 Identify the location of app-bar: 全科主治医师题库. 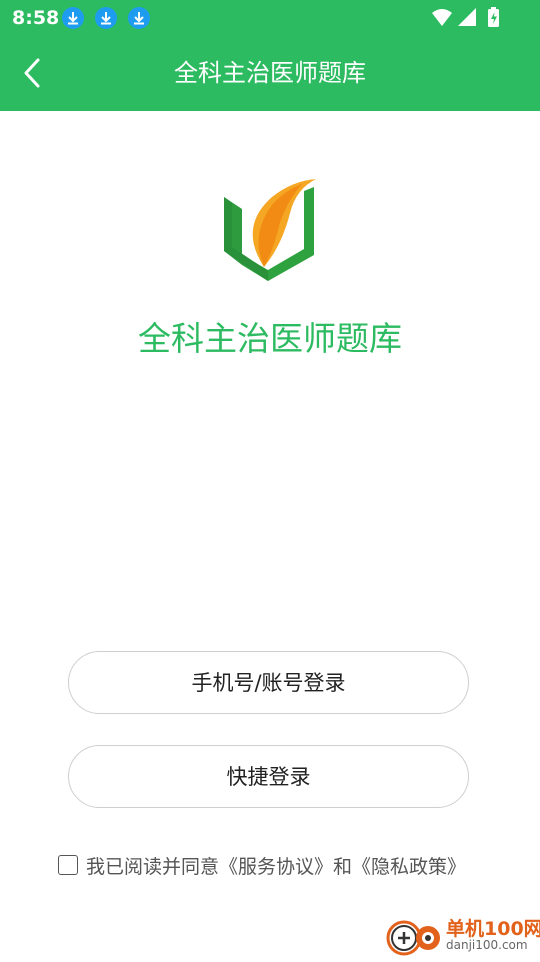
(270, 73).